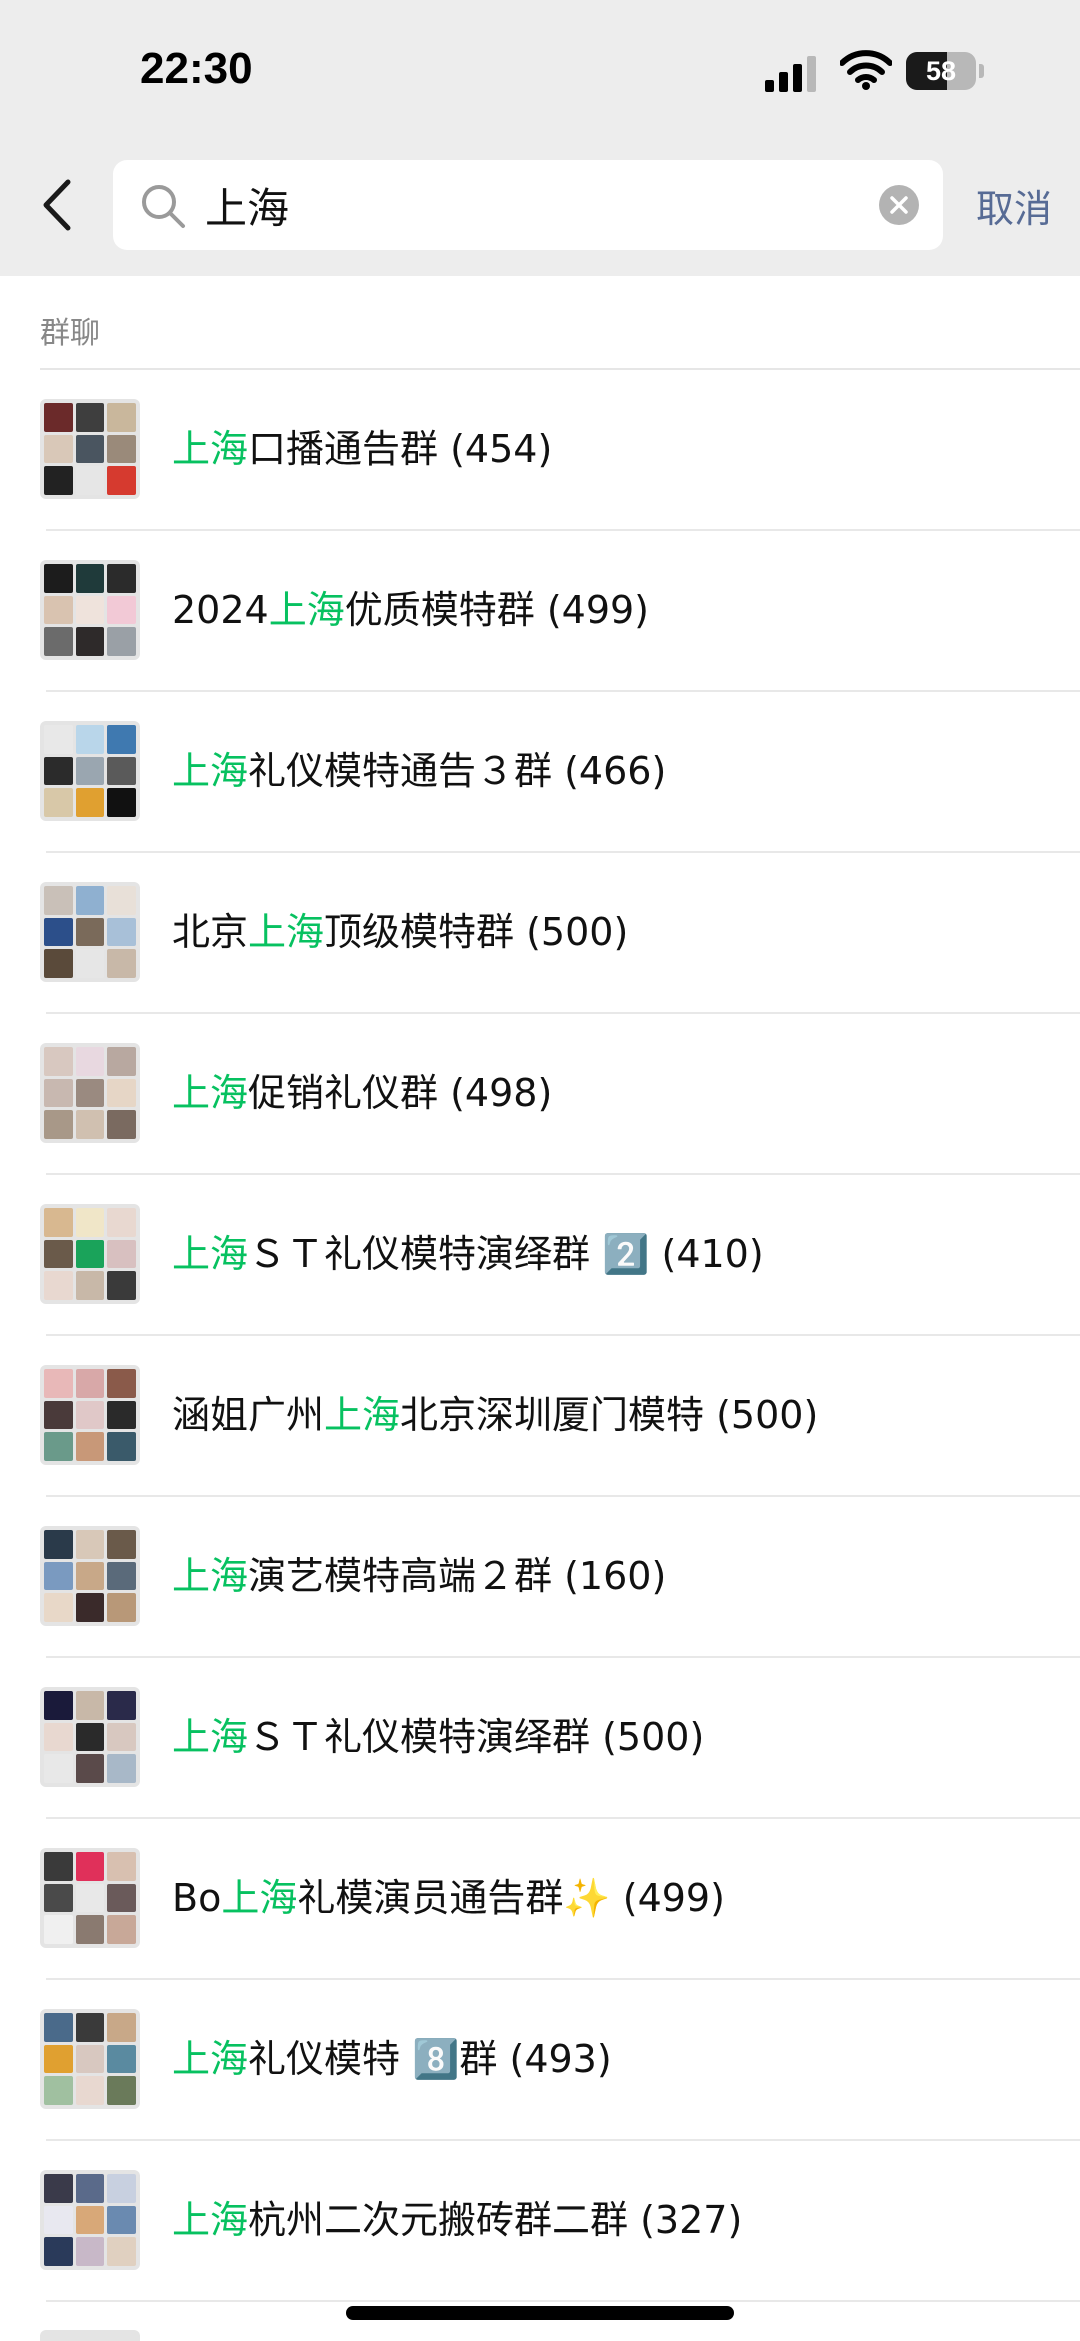 Image resolution: width=1080 pixels, height=2341 pixels. I want to click on chat-name: 上海礼仪模特 8️⃣群 (493), so click(392, 2059).